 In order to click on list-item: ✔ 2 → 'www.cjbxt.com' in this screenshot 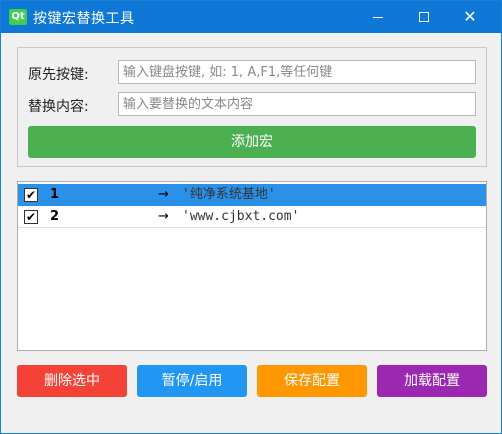, I will do `click(252, 217)`.